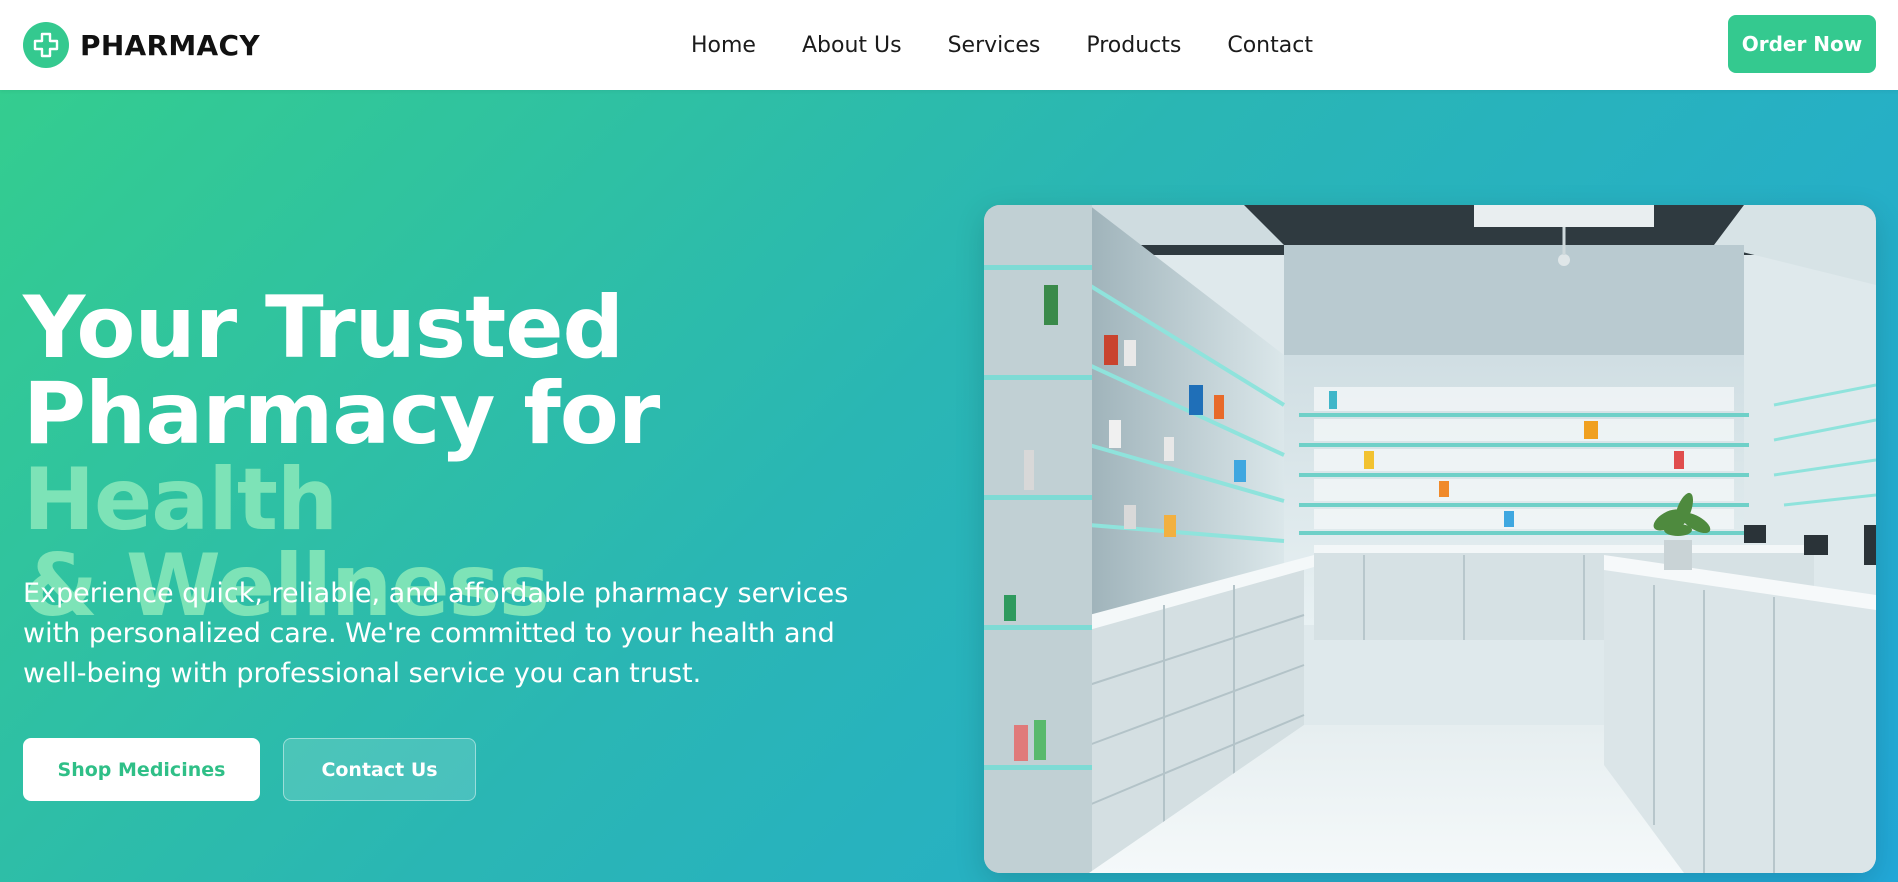 The height and width of the screenshot is (882, 1898). Describe the element at coordinates (170, 45) in the screenshot. I see `brand-name: PHARMACY` at that location.